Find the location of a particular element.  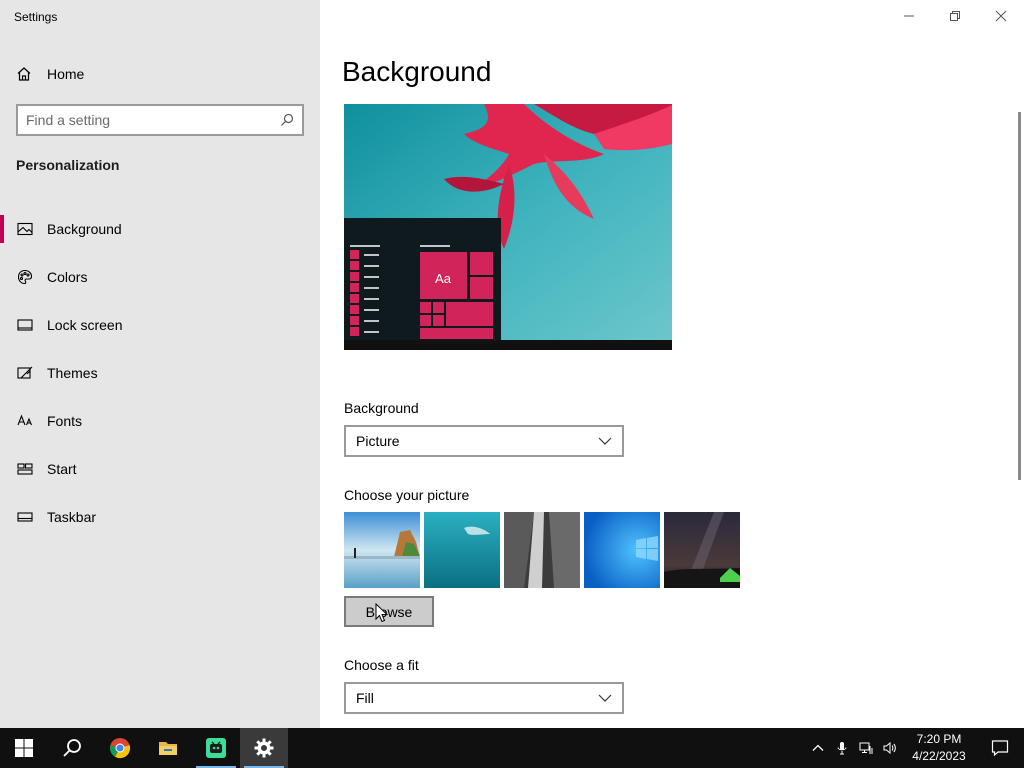

volume-button is located at coordinates (890, 748).